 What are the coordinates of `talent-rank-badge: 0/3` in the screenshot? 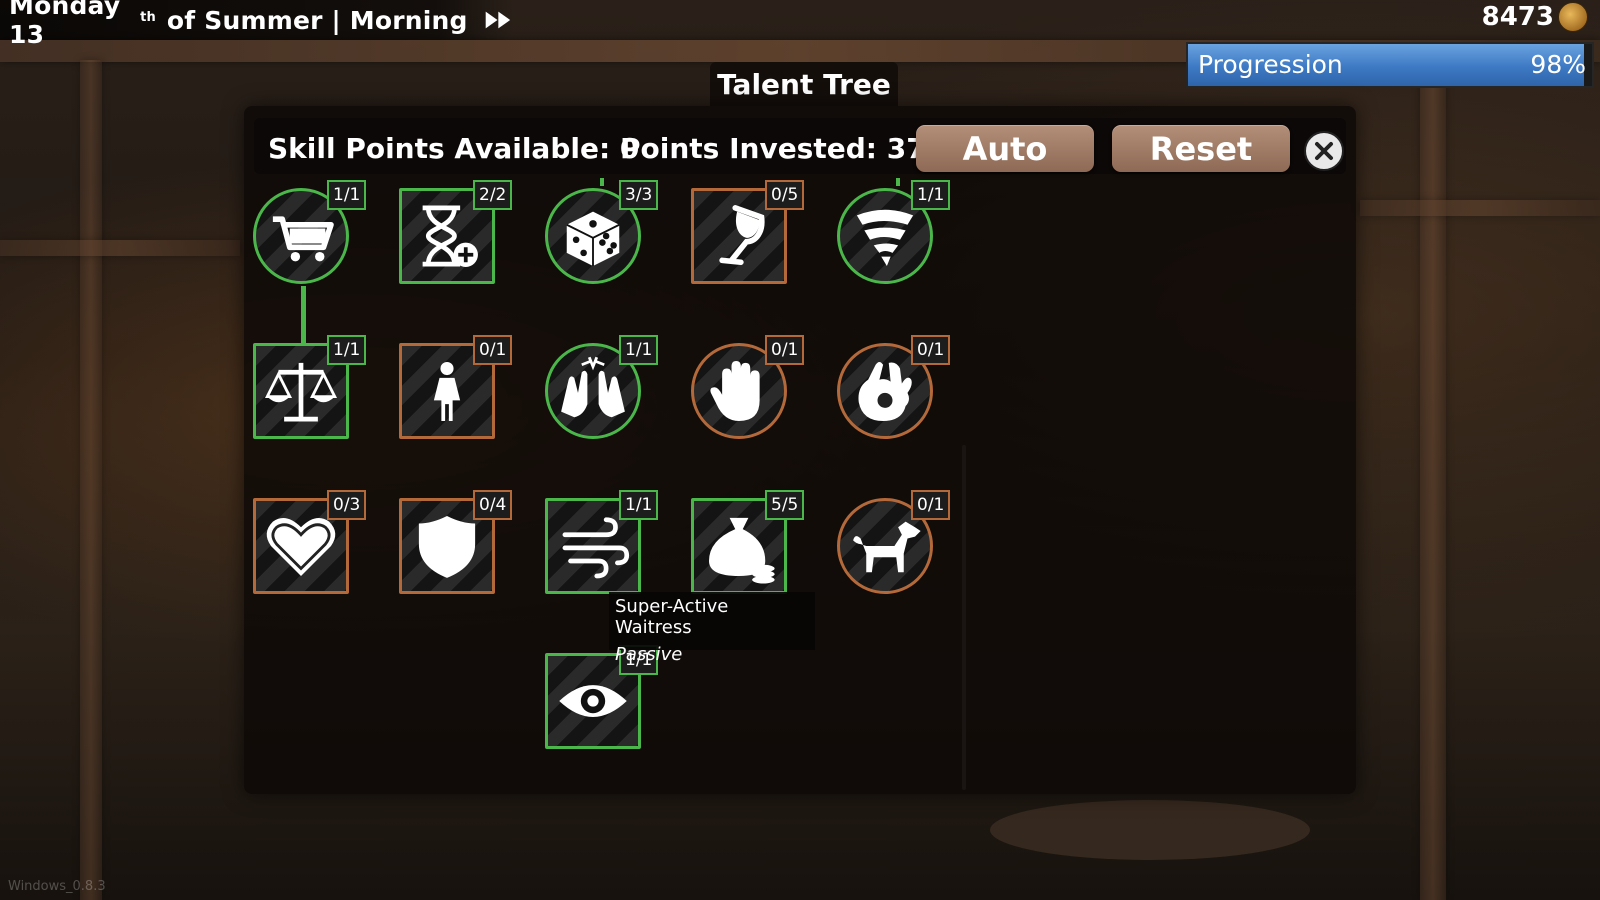 It's located at (347, 505).